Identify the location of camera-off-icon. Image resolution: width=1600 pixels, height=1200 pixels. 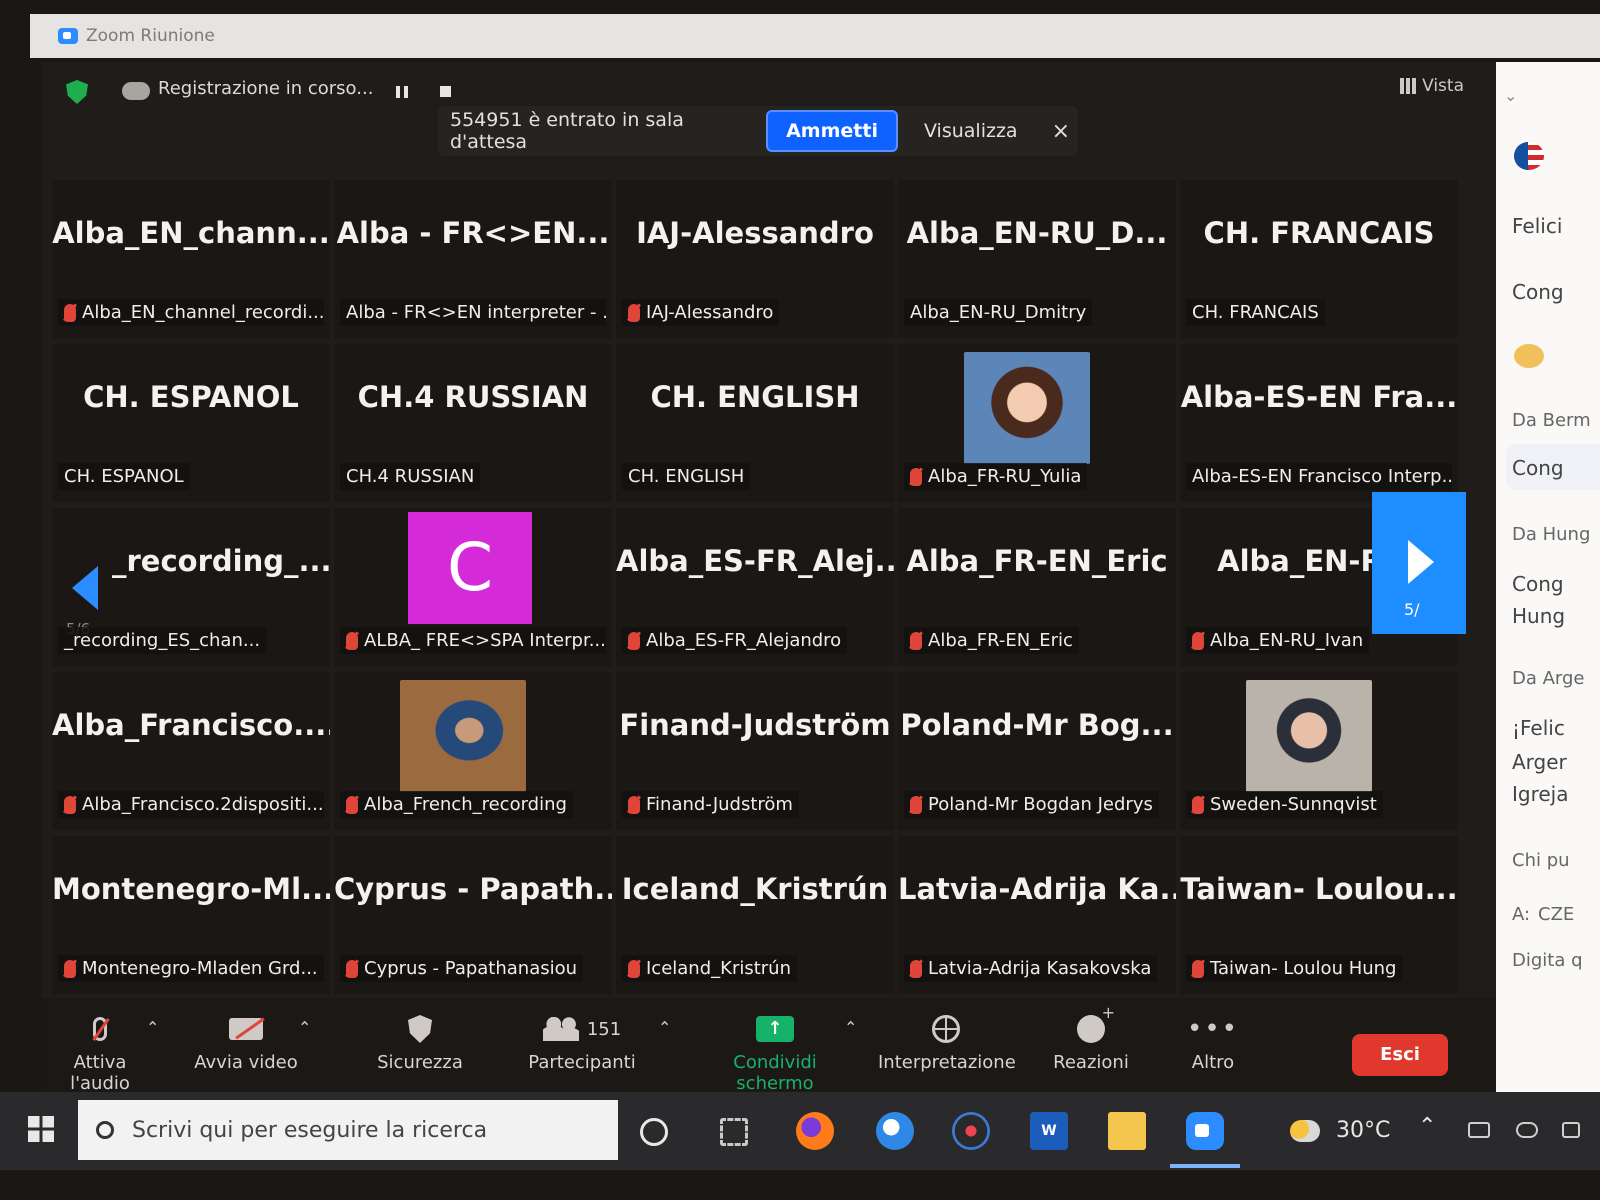
(246, 1029).